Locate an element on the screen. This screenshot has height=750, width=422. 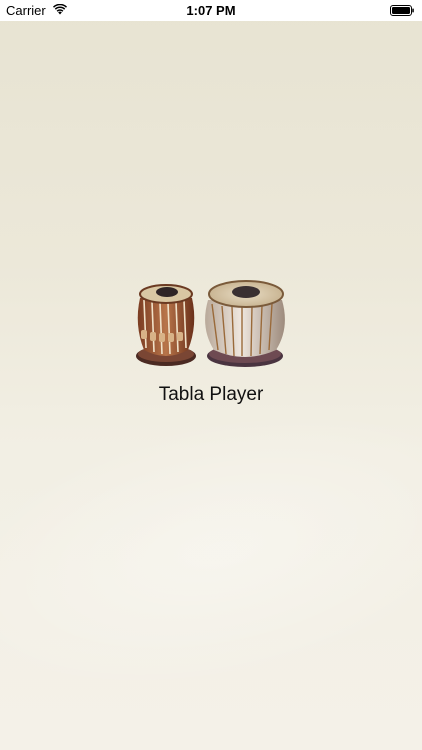
app-title: Tabla Player is located at coordinates (211, 394).